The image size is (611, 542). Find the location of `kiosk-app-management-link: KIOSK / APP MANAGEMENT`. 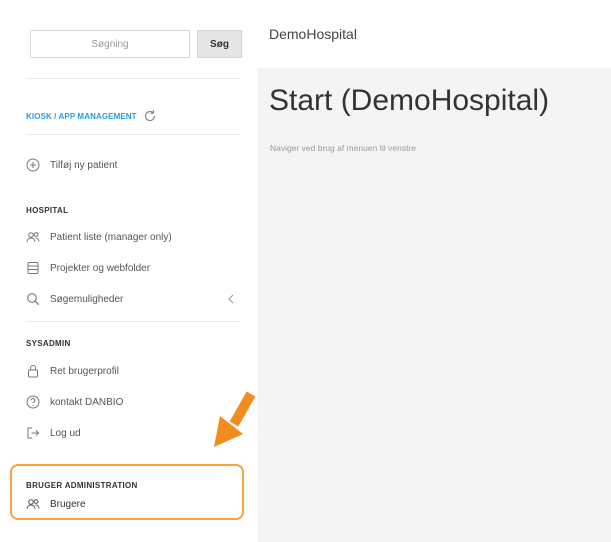

kiosk-app-management-link: KIOSK / APP MANAGEMENT is located at coordinates (91, 116).